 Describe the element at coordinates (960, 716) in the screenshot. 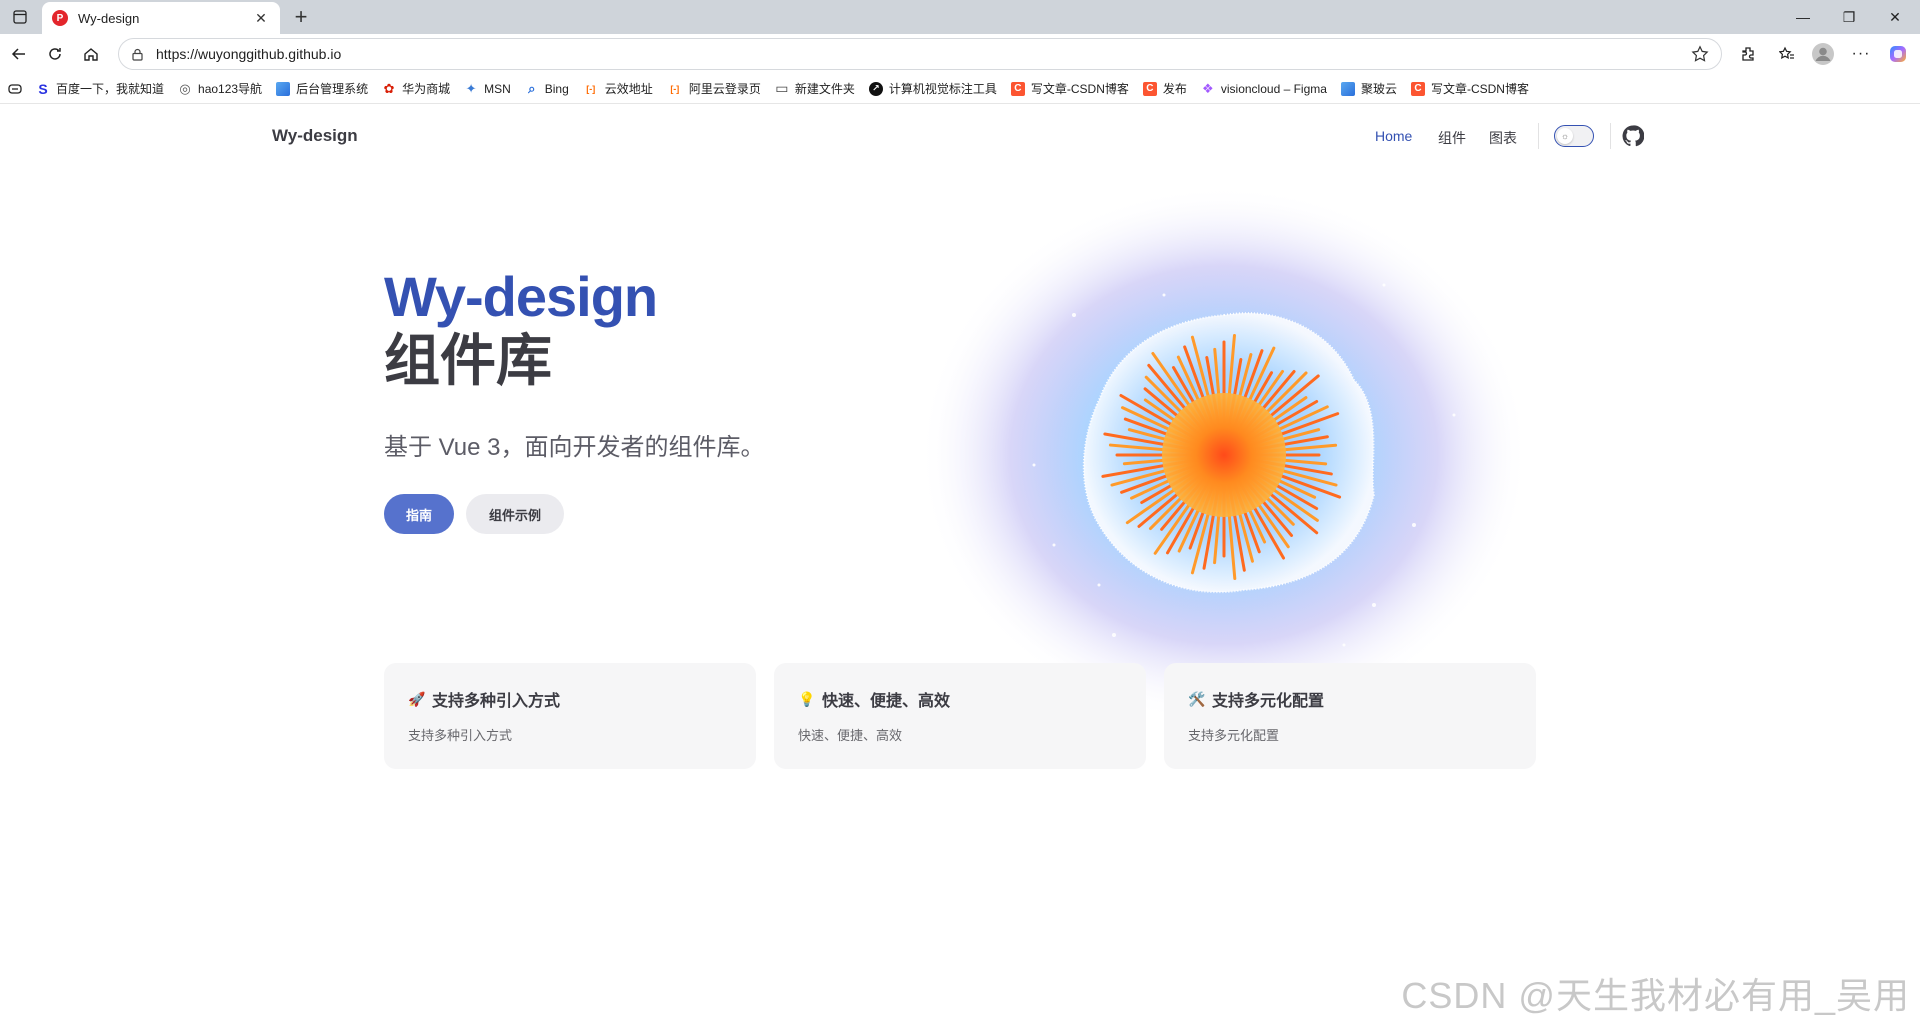

I see `feature-card: 💡 快速、便捷、高效 快速、便捷、高效` at that location.